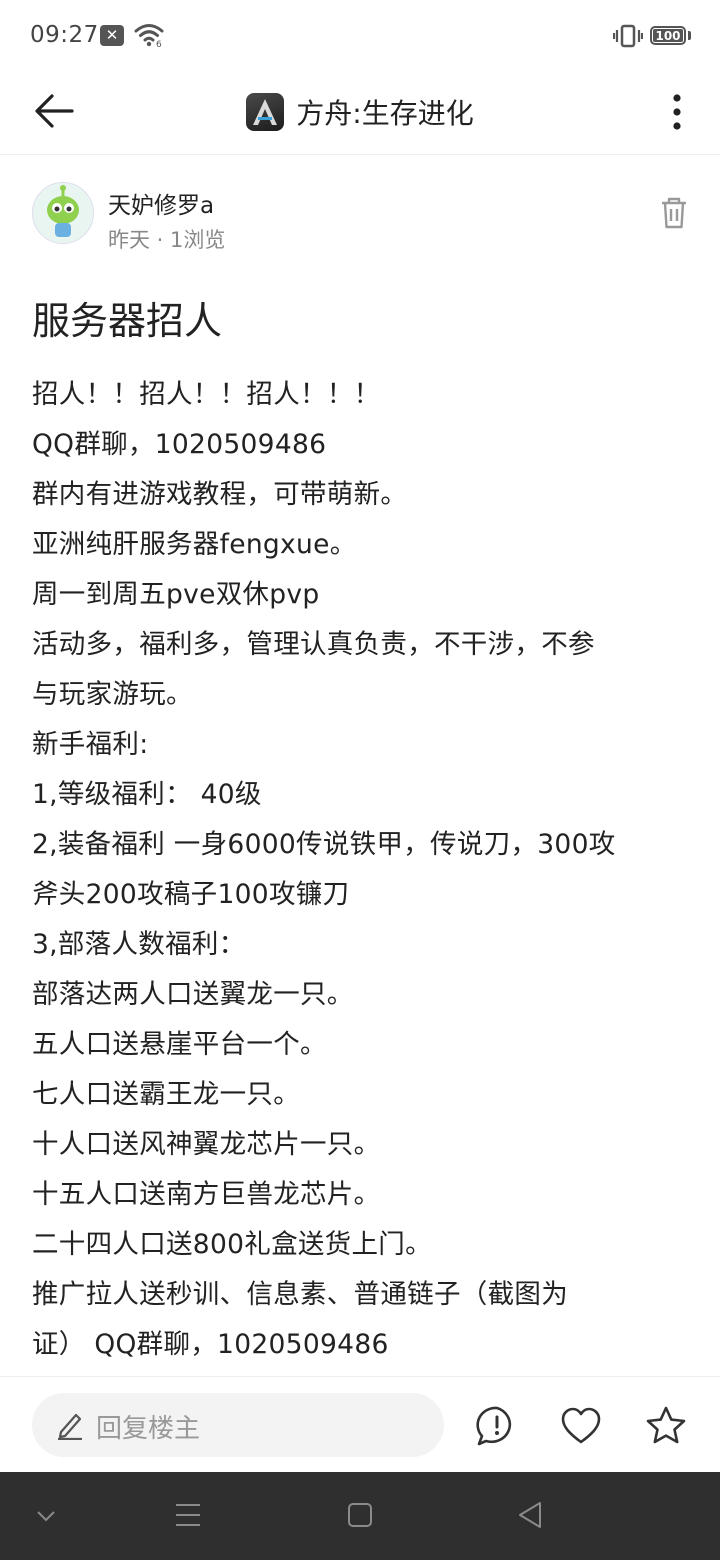 The height and width of the screenshot is (1560, 720). What do you see at coordinates (161, 203) in the screenshot?
I see `author-name: 天妒修罗a` at bounding box center [161, 203].